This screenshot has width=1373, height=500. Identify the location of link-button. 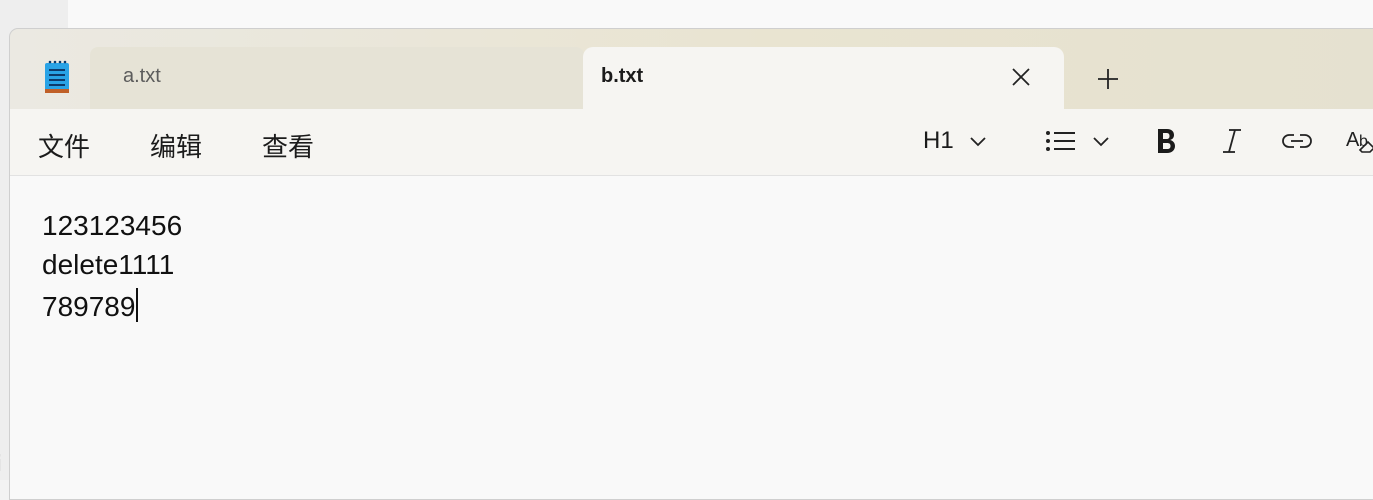
(1297, 141).